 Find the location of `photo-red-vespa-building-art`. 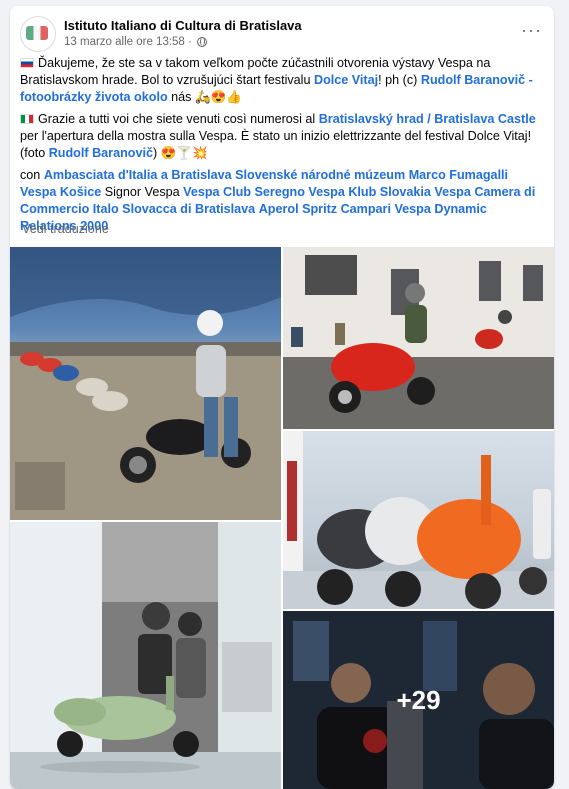

photo-red-vespa-building-art is located at coordinates (418, 338).